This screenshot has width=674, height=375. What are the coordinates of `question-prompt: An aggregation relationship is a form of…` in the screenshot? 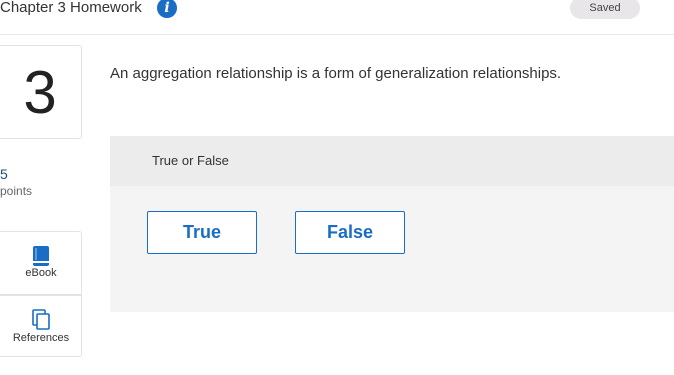 It's located at (336, 73).